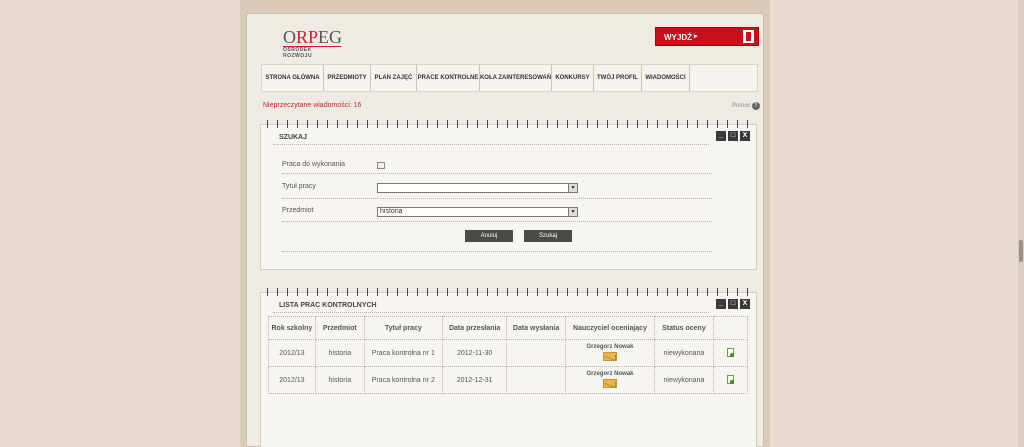  I want to click on col-sent-date: Data przesłania, so click(474, 328).